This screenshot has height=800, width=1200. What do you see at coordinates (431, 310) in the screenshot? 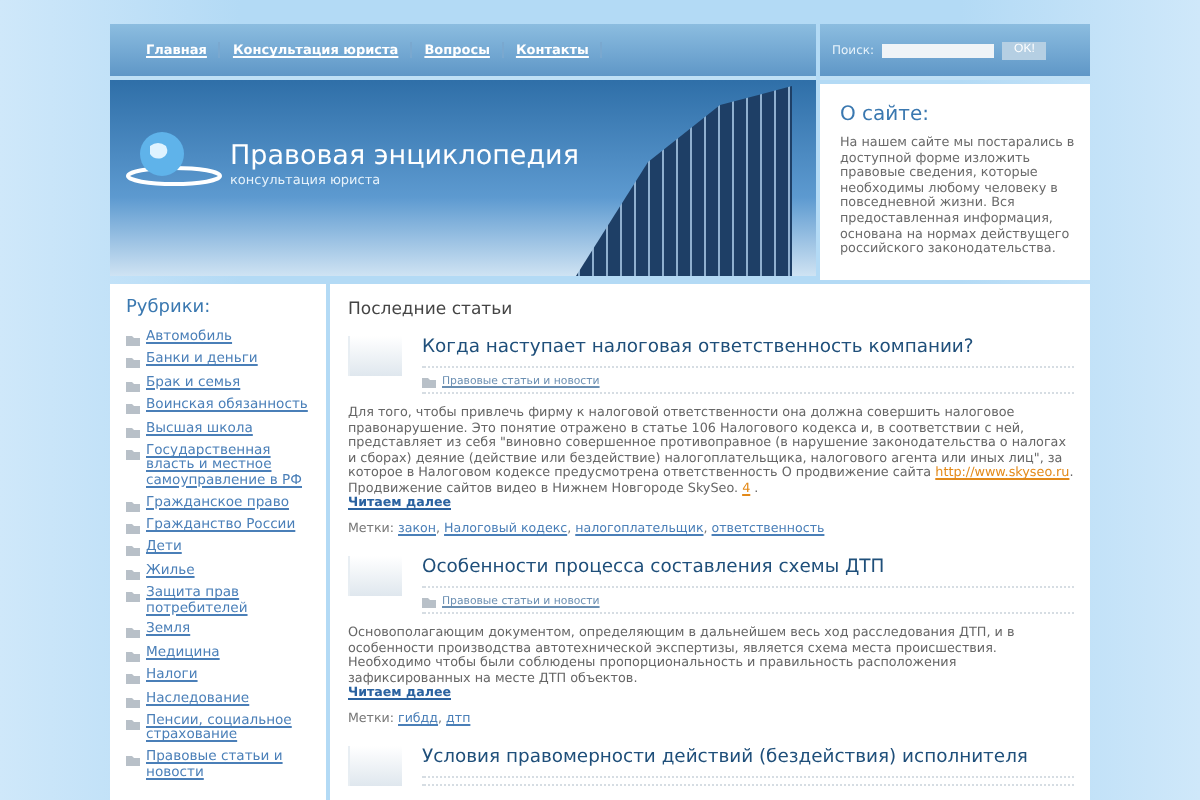
I see `section-heading: Последние статьи` at bounding box center [431, 310].